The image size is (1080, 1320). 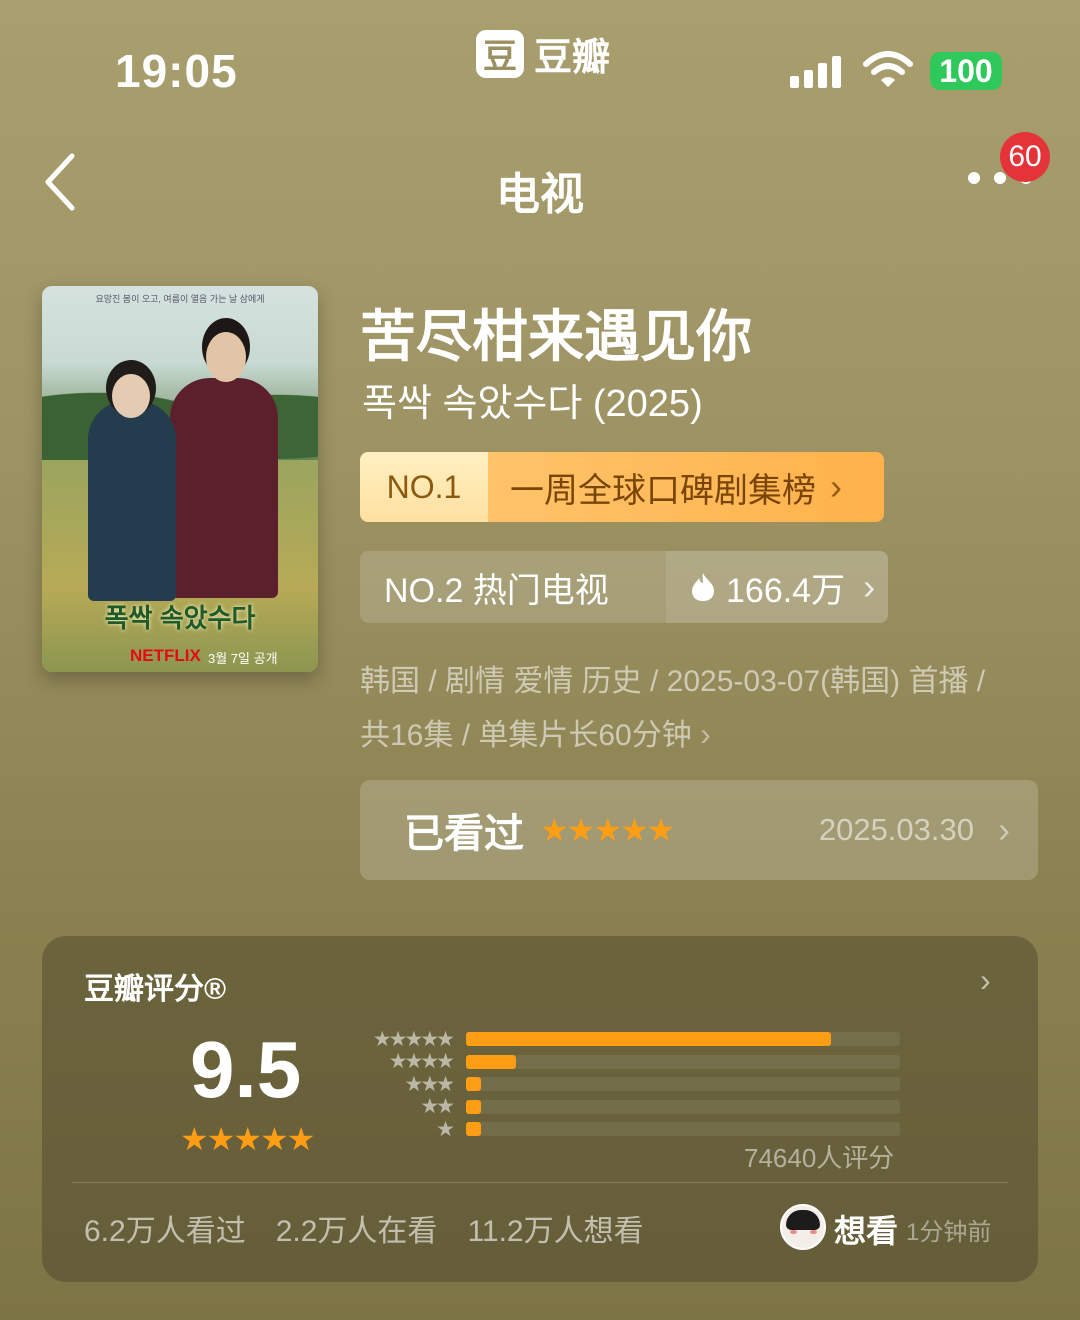 What do you see at coordinates (966, 71) in the screenshot?
I see `battery-indicator: 100` at bounding box center [966, 71].